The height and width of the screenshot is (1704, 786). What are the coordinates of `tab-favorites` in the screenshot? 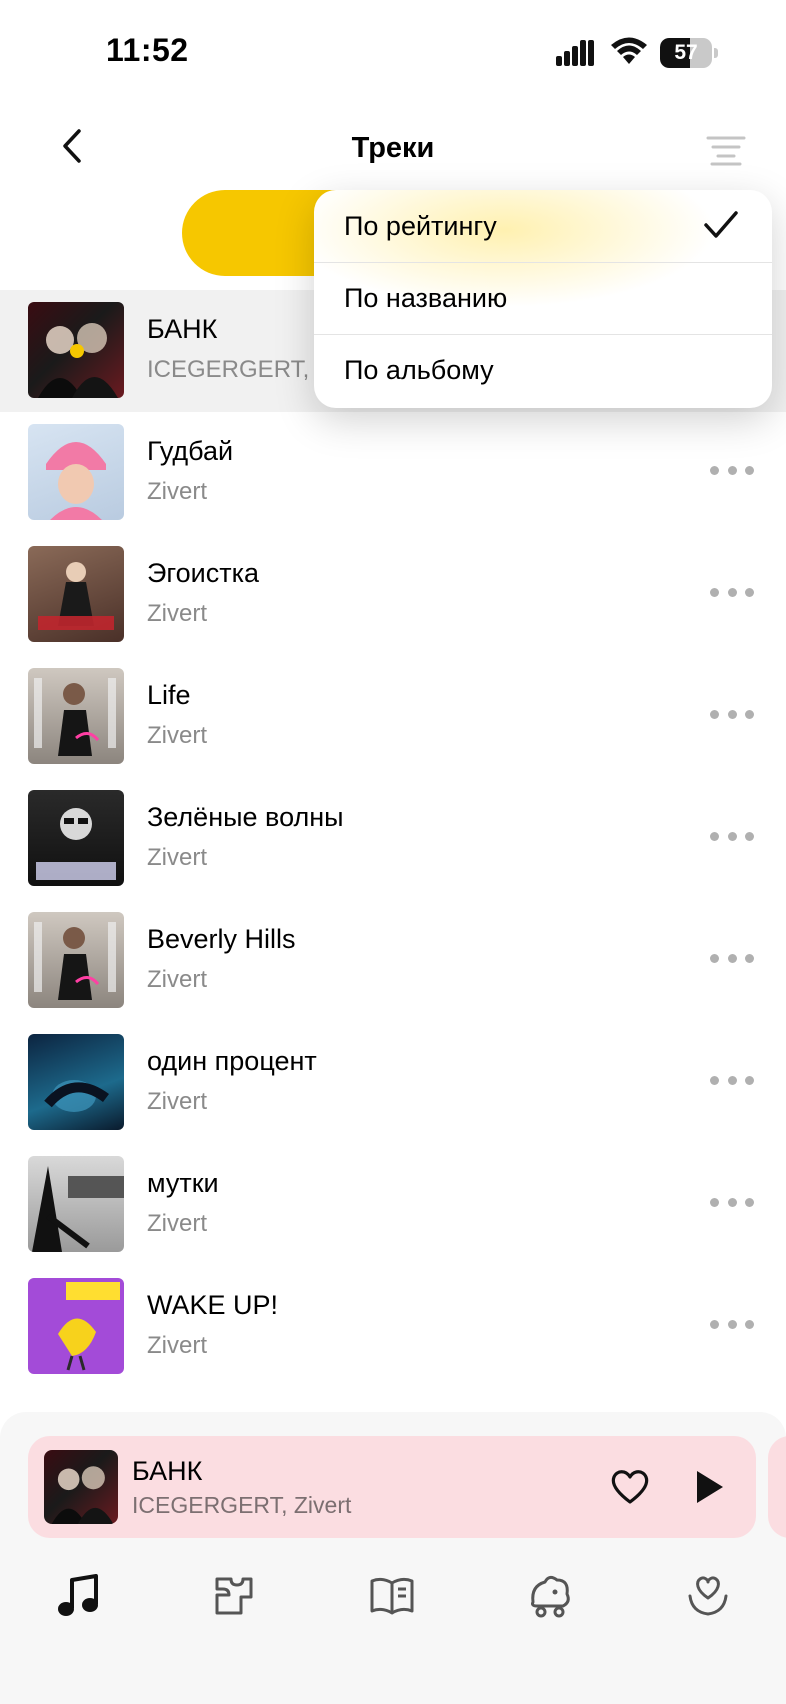 It's located at (708, 1596).